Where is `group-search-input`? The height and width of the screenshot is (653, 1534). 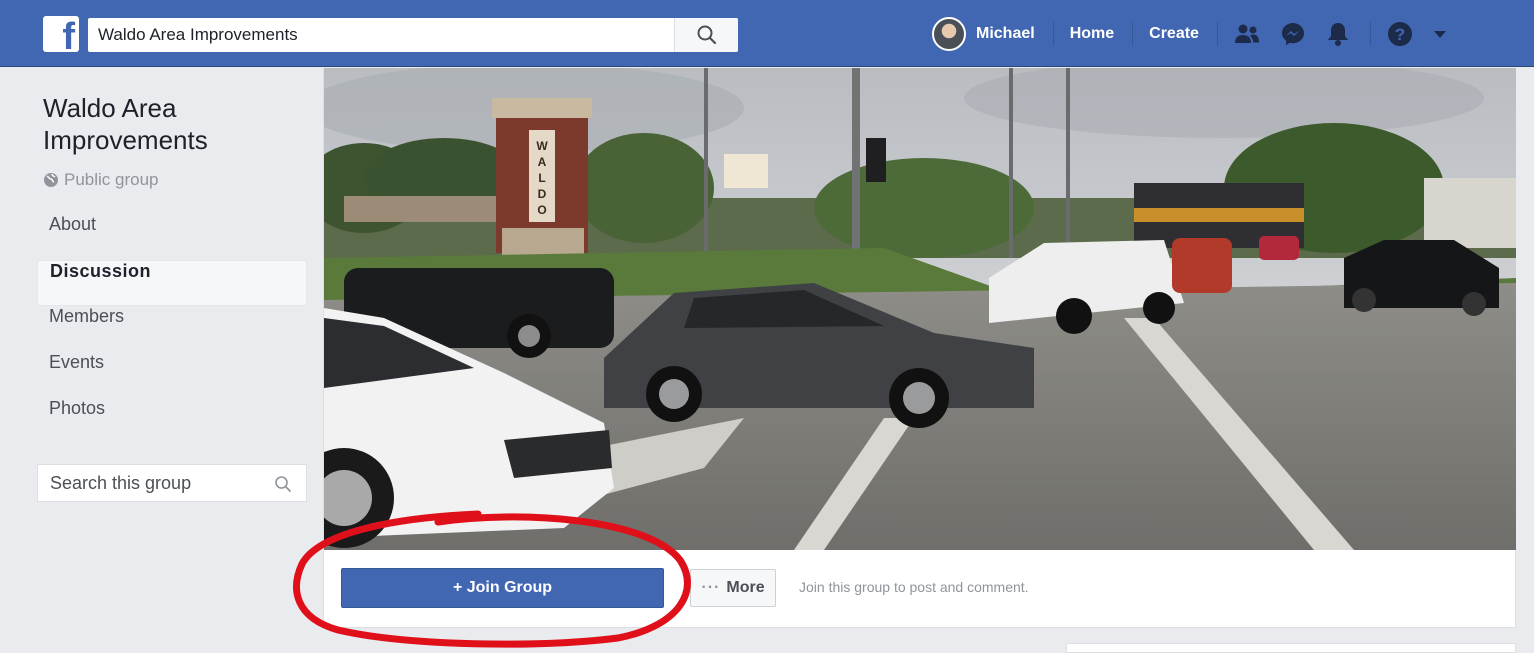 group-search-input is located at coordinates (148, 483).